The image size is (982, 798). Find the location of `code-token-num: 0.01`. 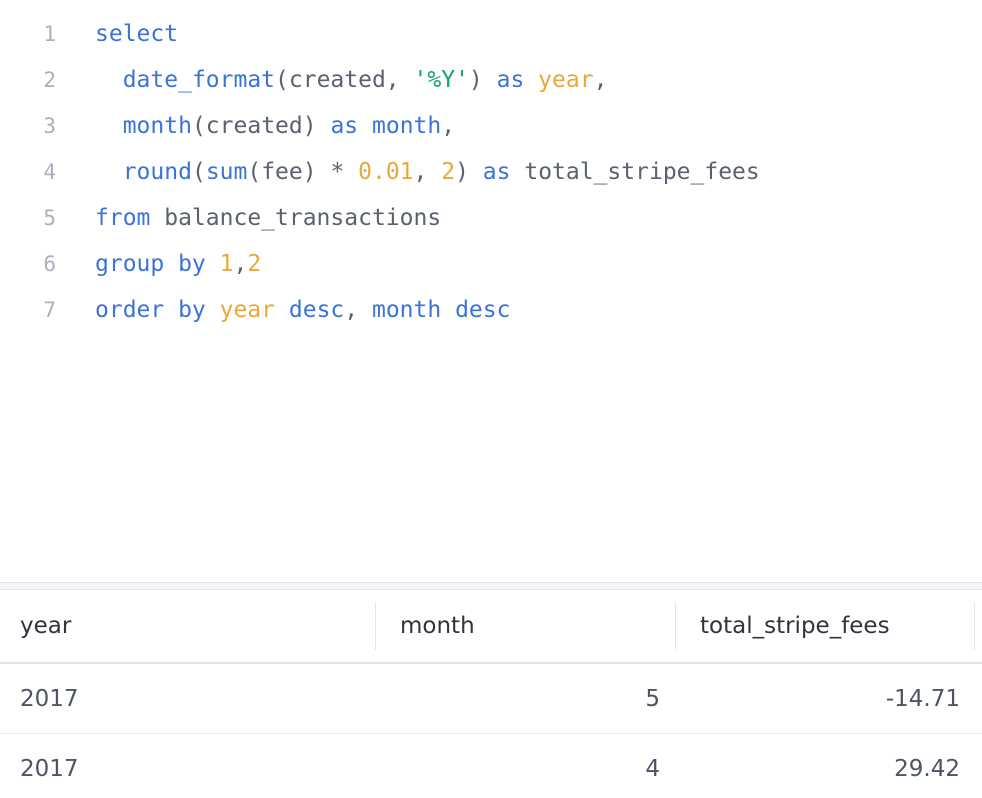

code-token-num: 0.01 is located at coordinates (386, 172).